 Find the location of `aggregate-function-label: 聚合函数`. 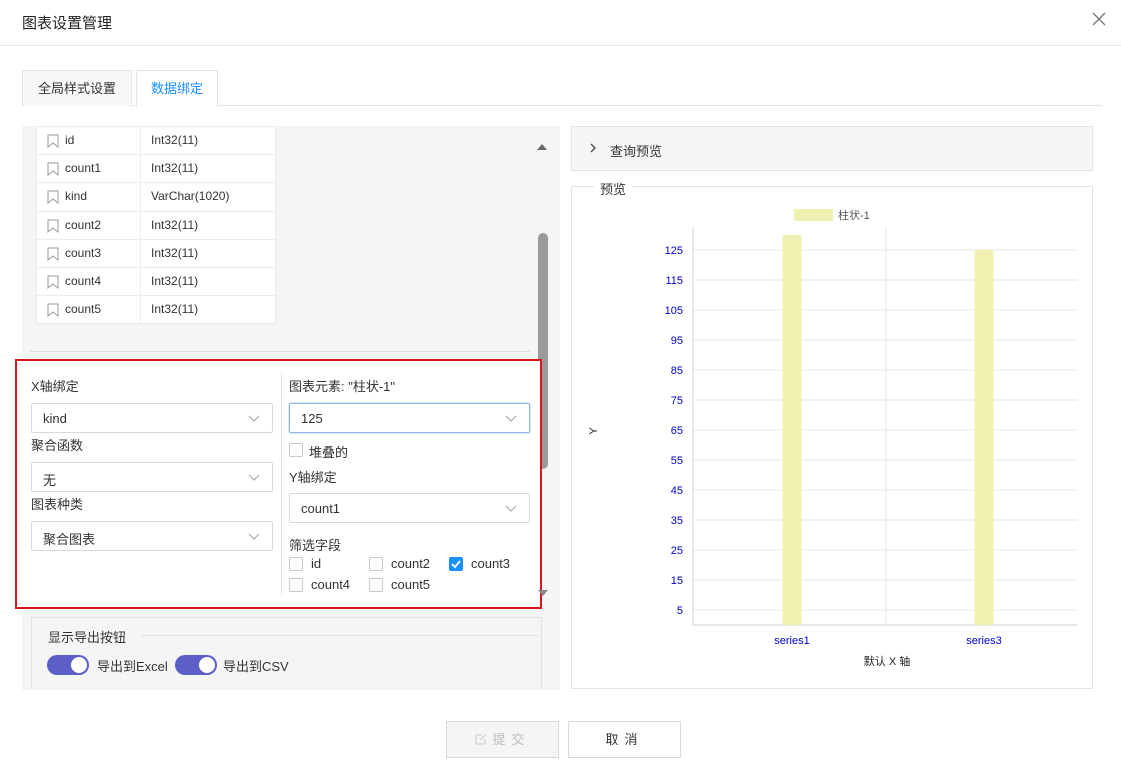

aggregate-function-label: 聚合函数 is located at coordinates (57, 445).